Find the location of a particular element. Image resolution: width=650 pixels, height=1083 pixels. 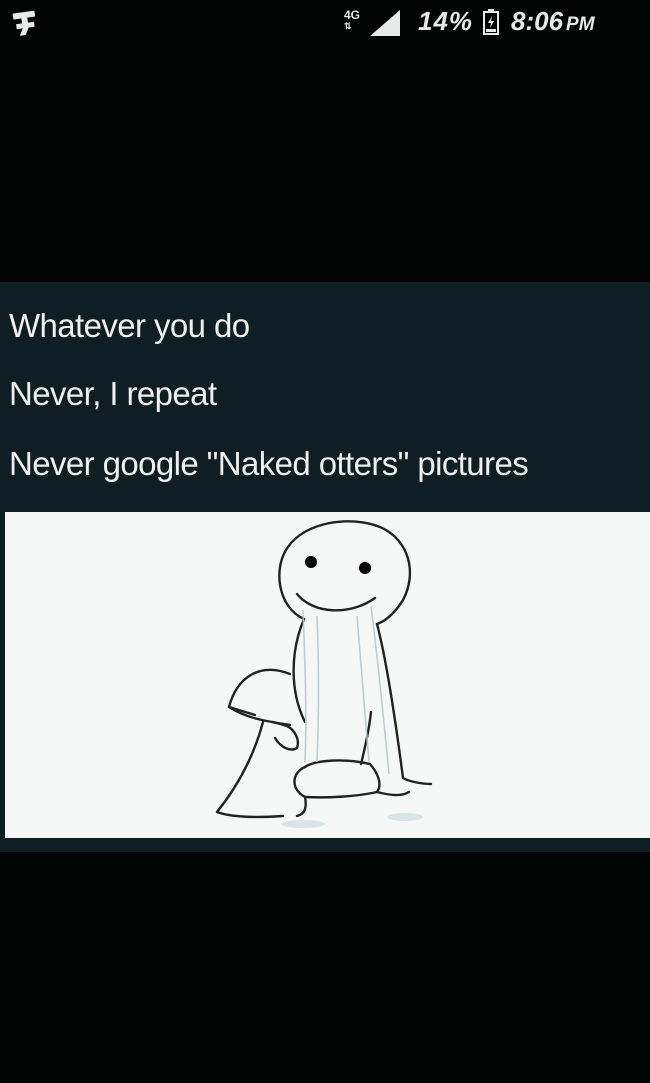

post-text-line: Never google "Naked otters" pictures is located at coordinates (269, 463).